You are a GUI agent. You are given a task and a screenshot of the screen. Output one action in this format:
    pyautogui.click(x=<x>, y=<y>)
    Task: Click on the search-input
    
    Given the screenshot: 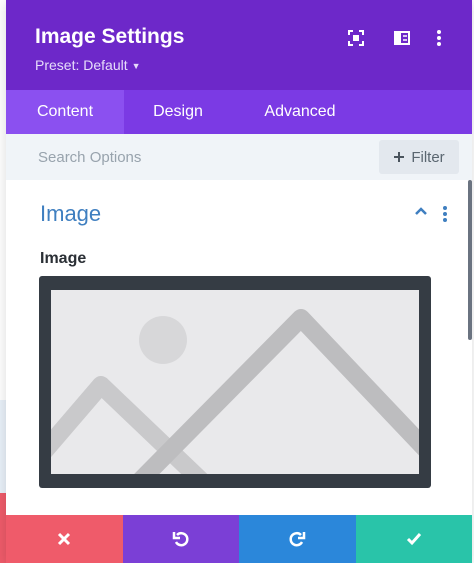 What is the action you would take?
    pyautogui.click(x=203, y=157)
    